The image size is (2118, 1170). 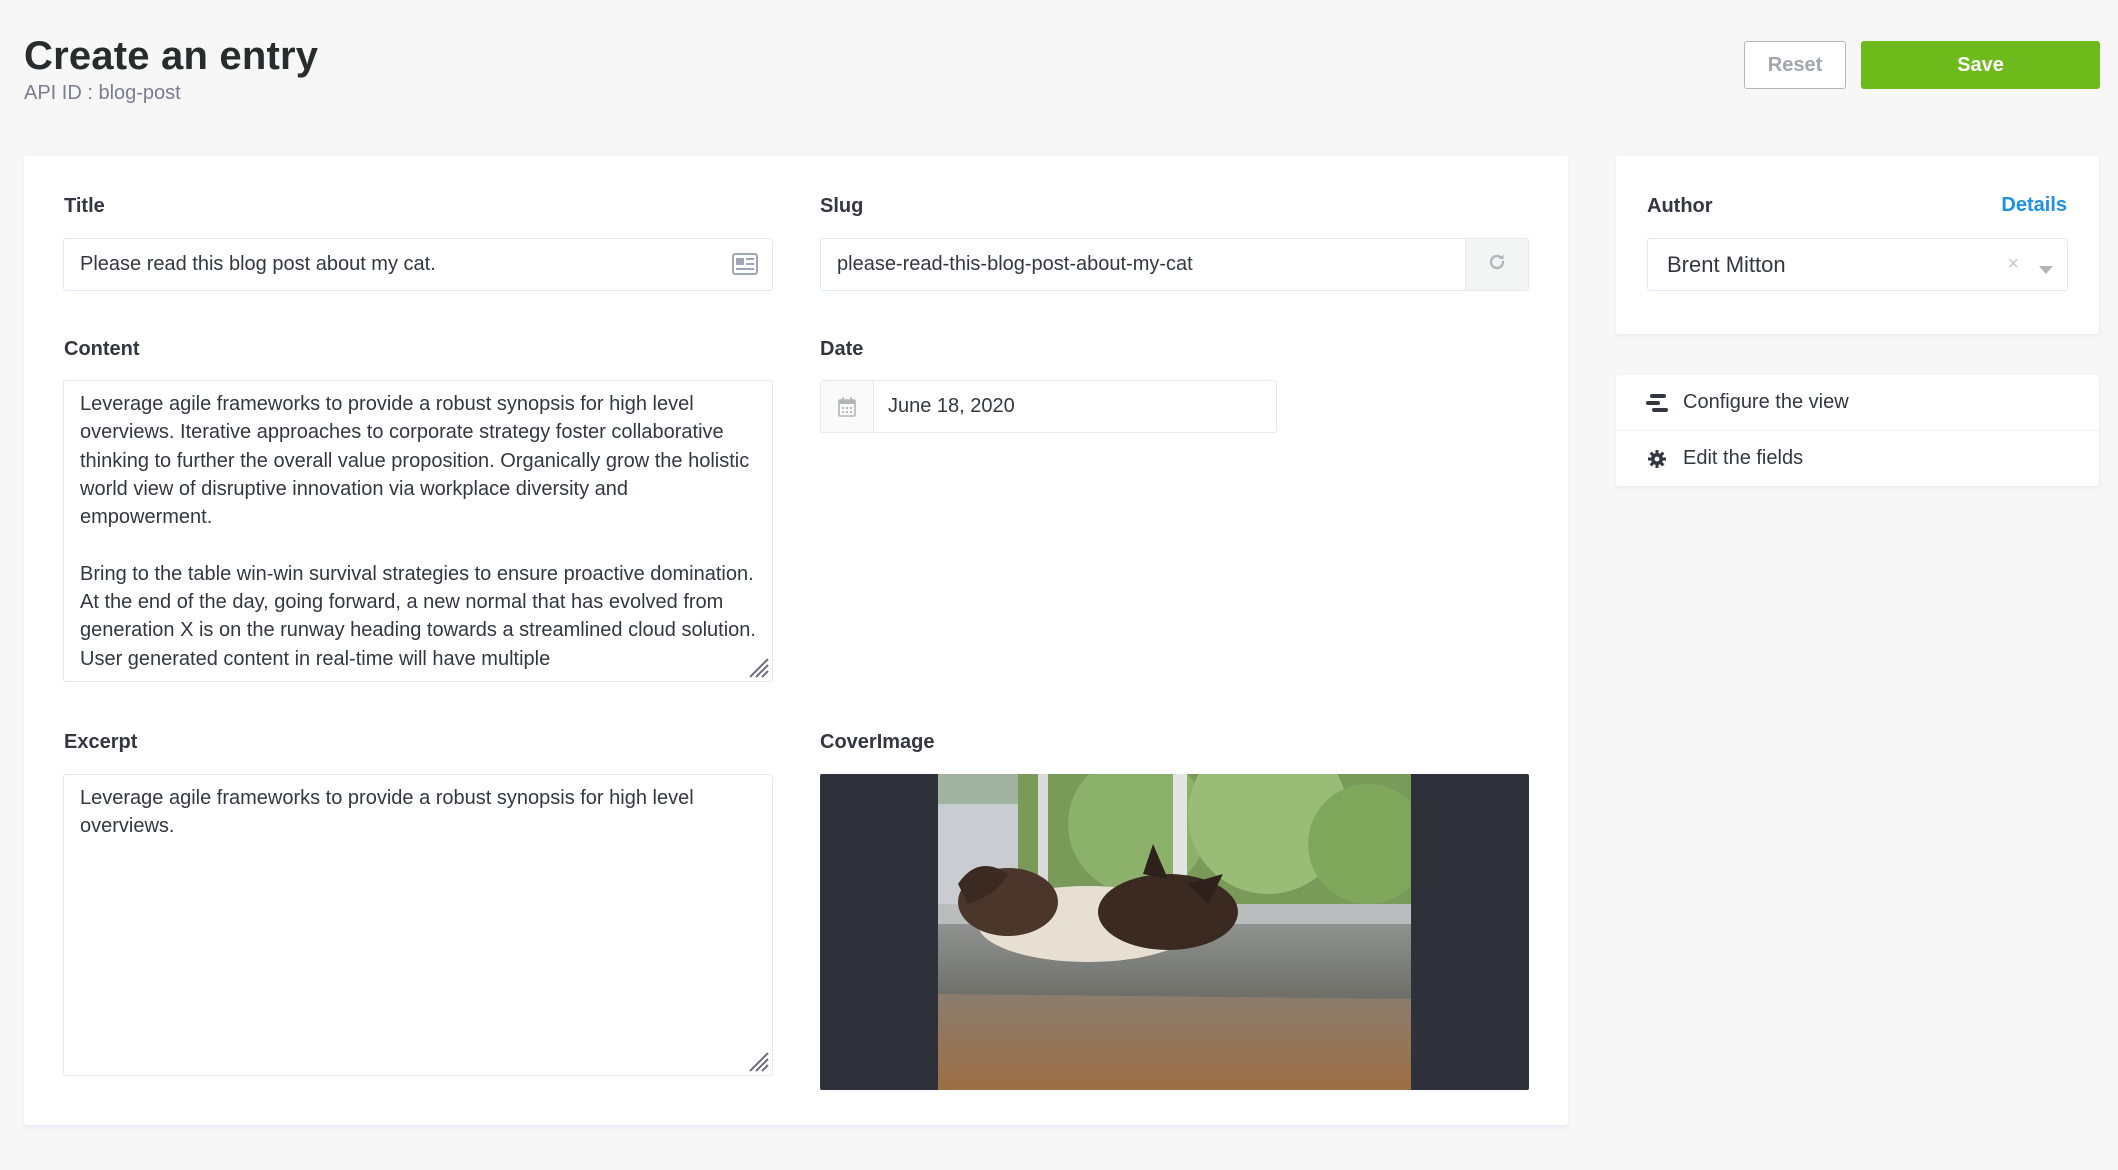 I want to click on title-label: Title, so click(x=84, y=206).